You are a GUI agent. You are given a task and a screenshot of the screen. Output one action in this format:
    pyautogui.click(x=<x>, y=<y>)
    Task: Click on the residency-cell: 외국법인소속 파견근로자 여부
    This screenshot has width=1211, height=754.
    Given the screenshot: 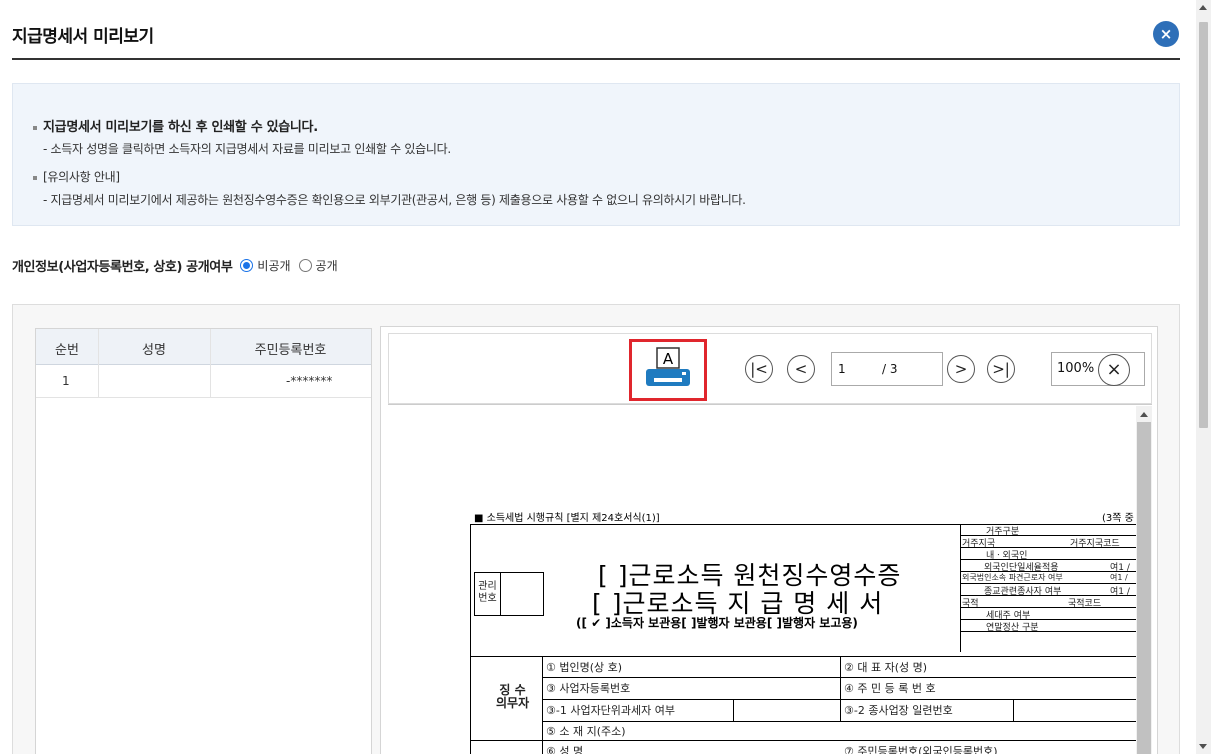 What is the action you would take?
    pyautogui.click(x=1012, y=577)
    